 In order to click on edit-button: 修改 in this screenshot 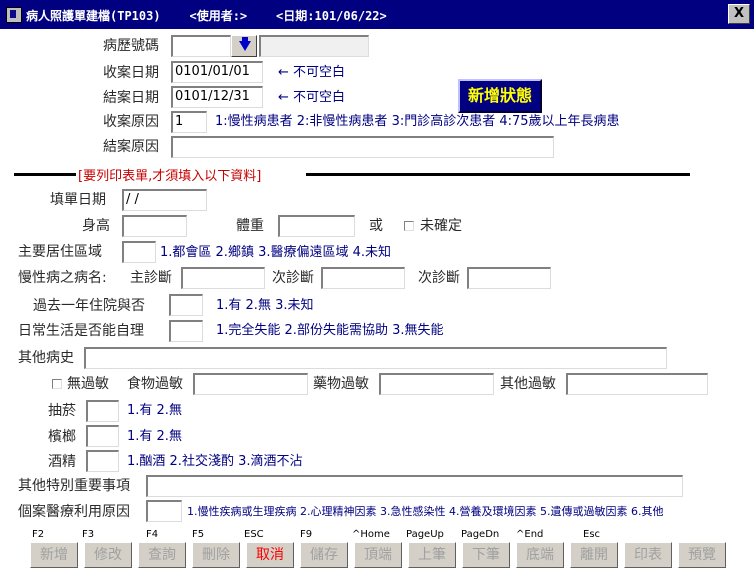, I will do `click(108, 555)`.